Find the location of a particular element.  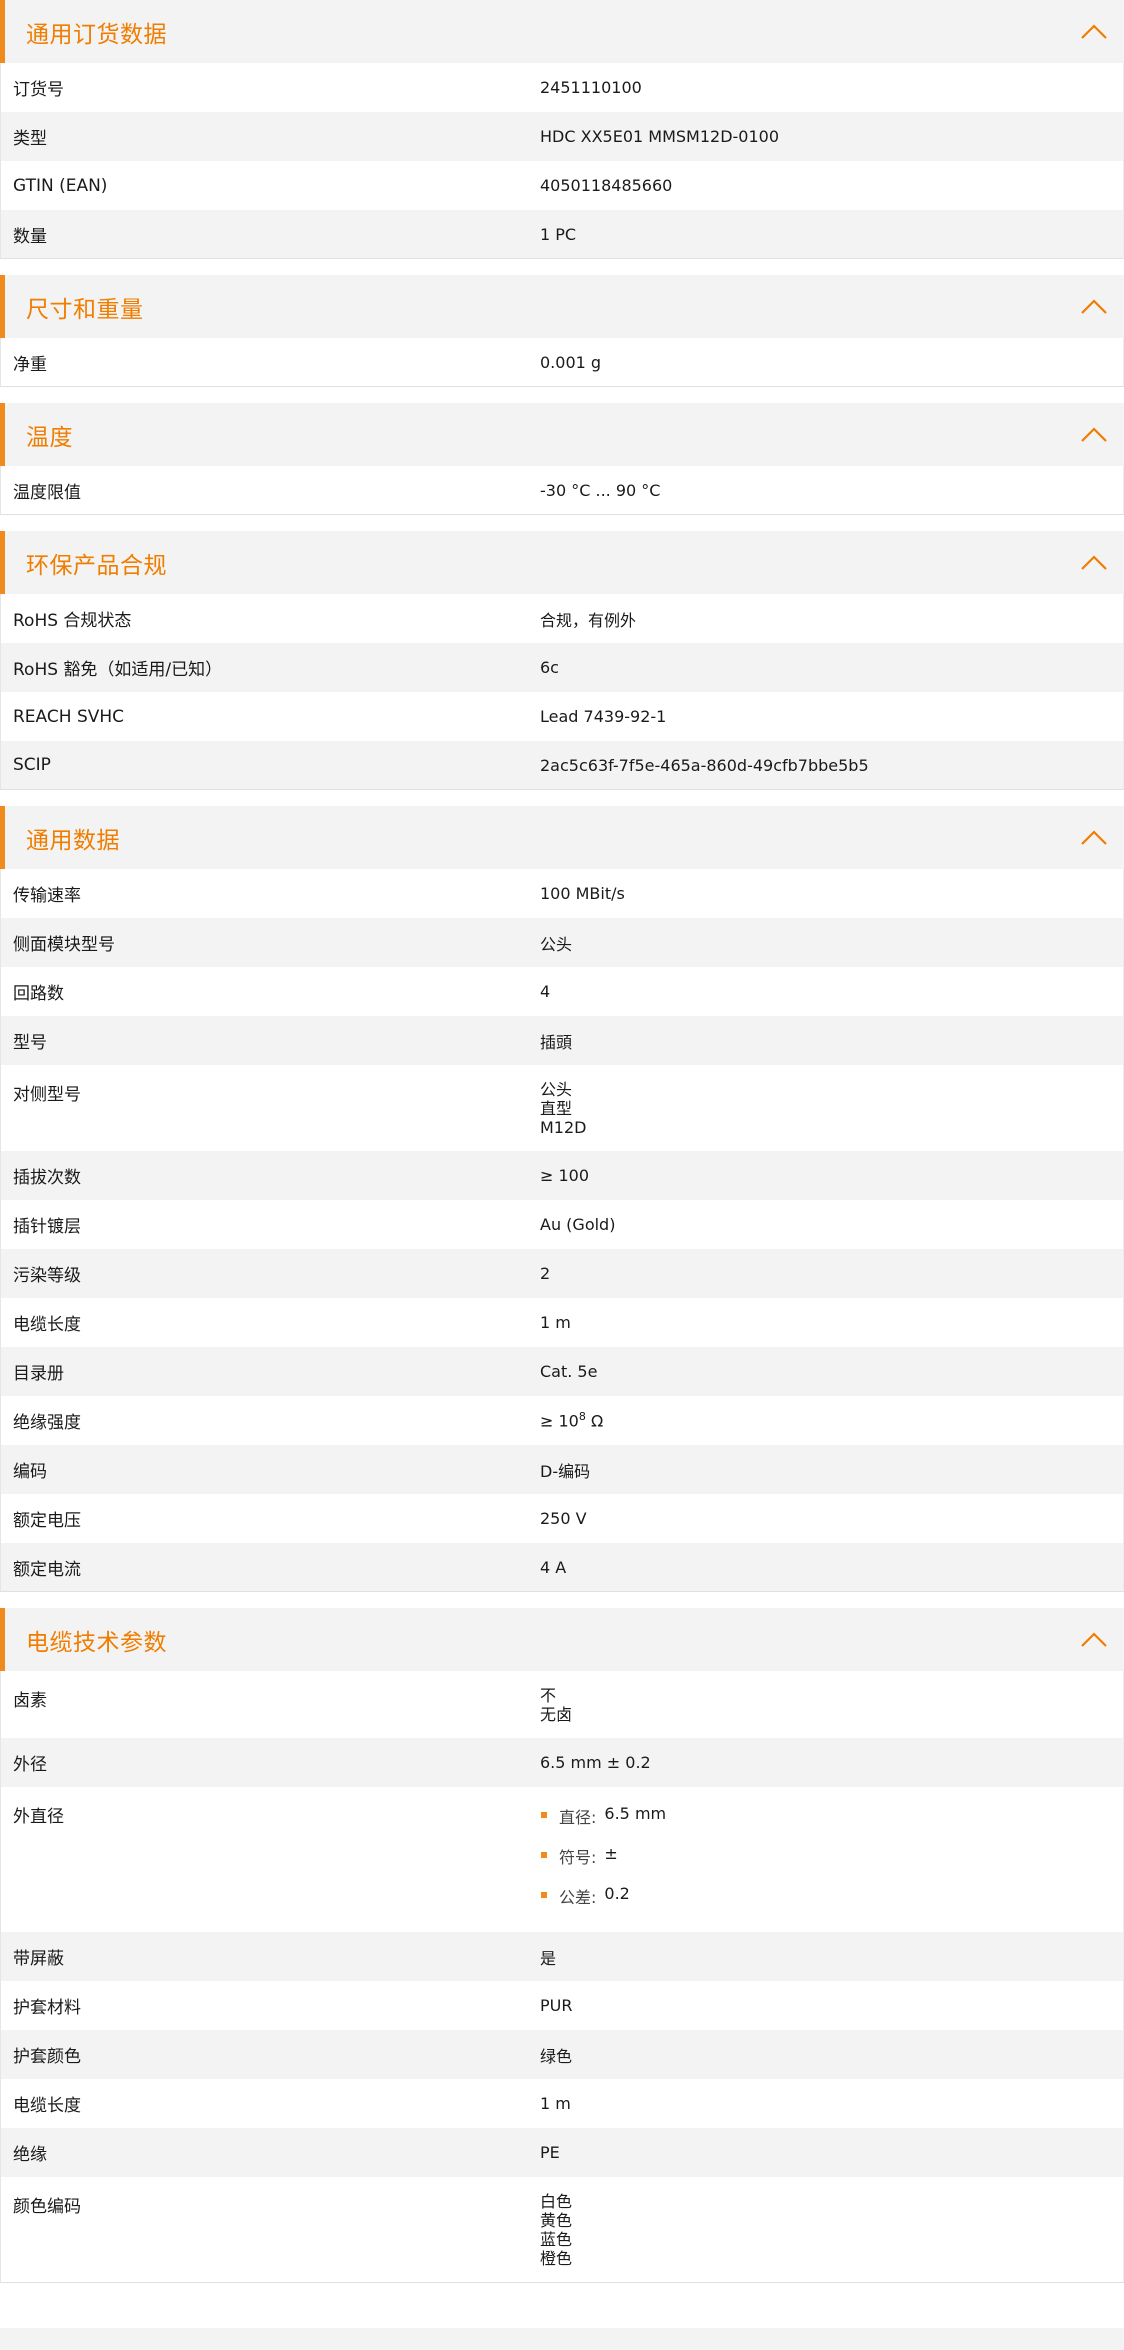

spec-key: 外径 is located at coordinates (30, 1765).